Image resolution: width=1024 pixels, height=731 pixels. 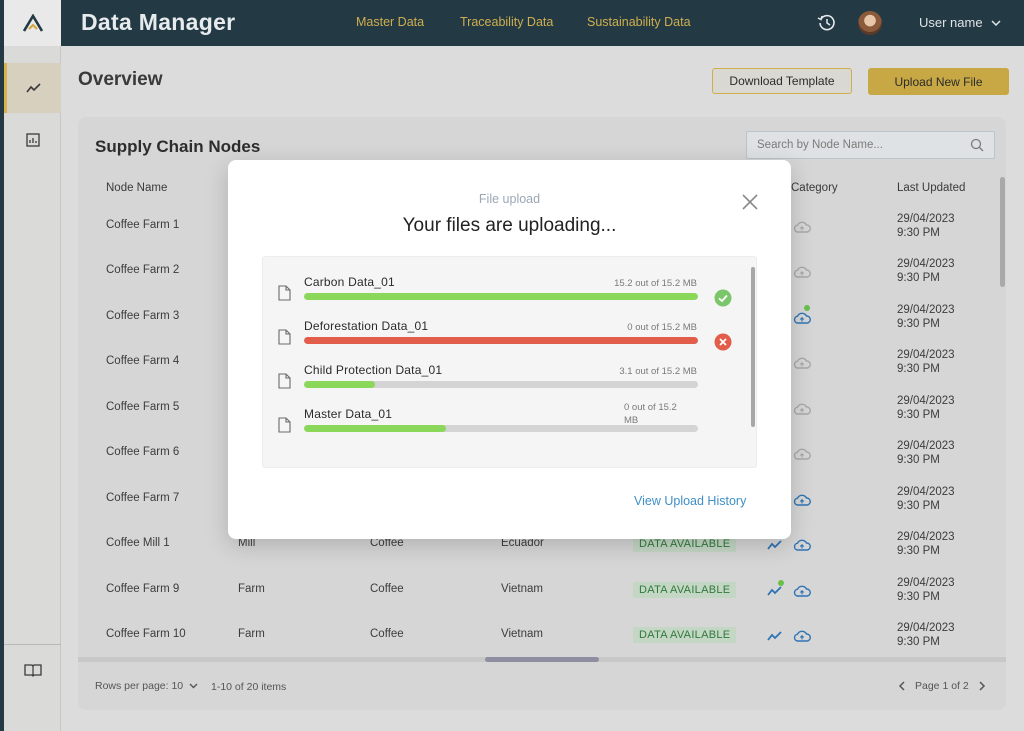 What do you see at coordinates (390, 22) in the screenshot?
I see `nav-master-data: Master Data` at bounding box center [390, 22].